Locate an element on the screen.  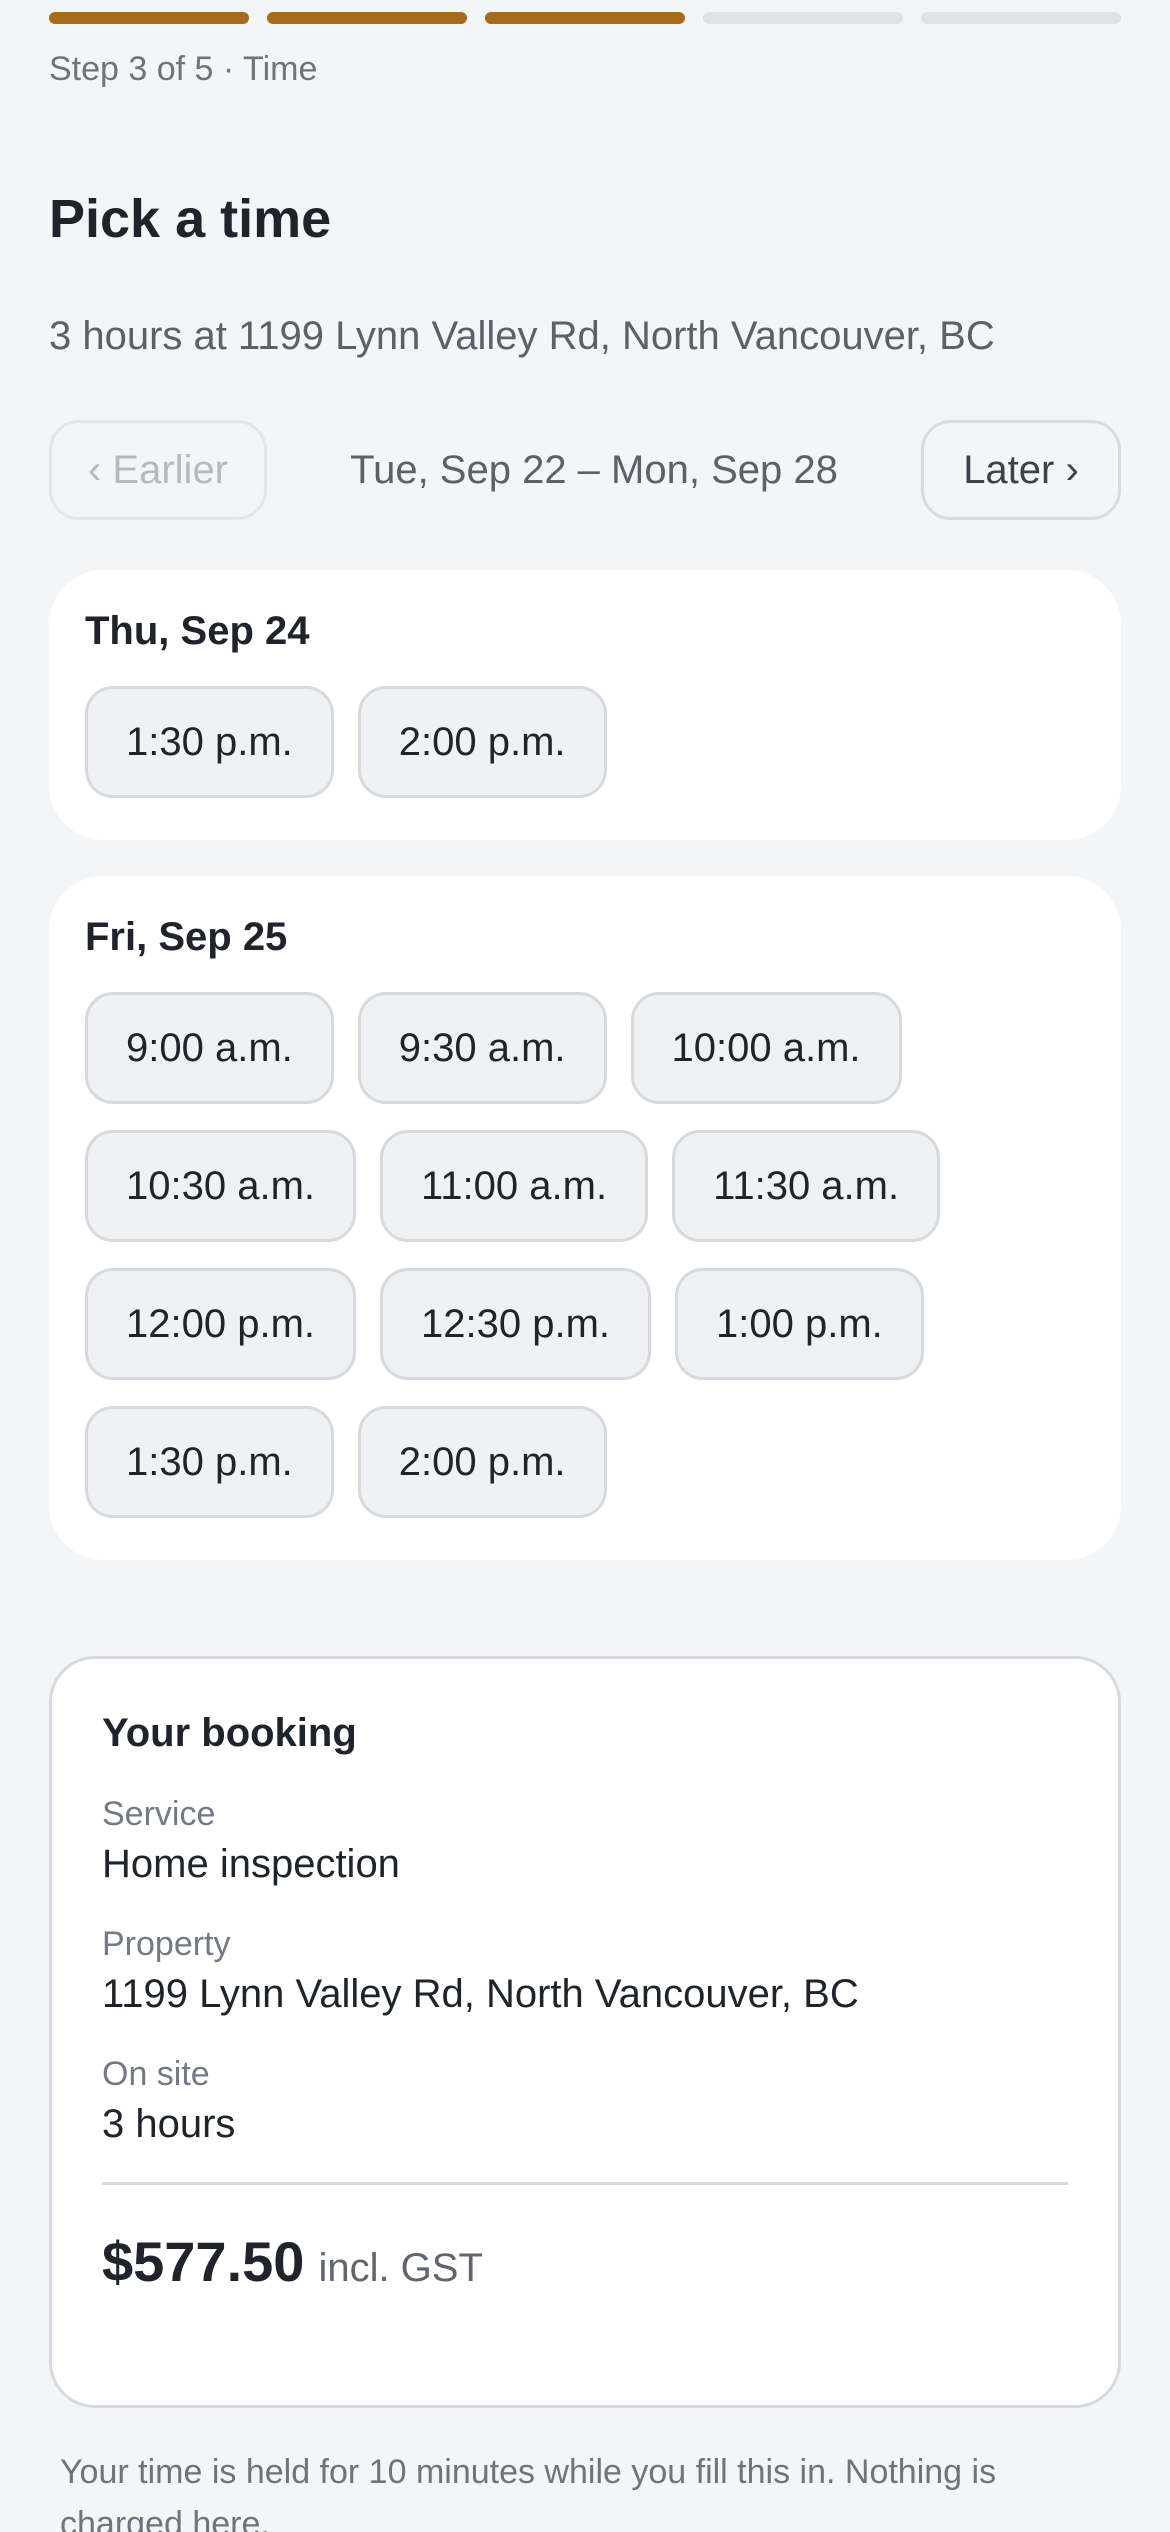
total-price: $577.50 is located at coordinates (203, 2261).